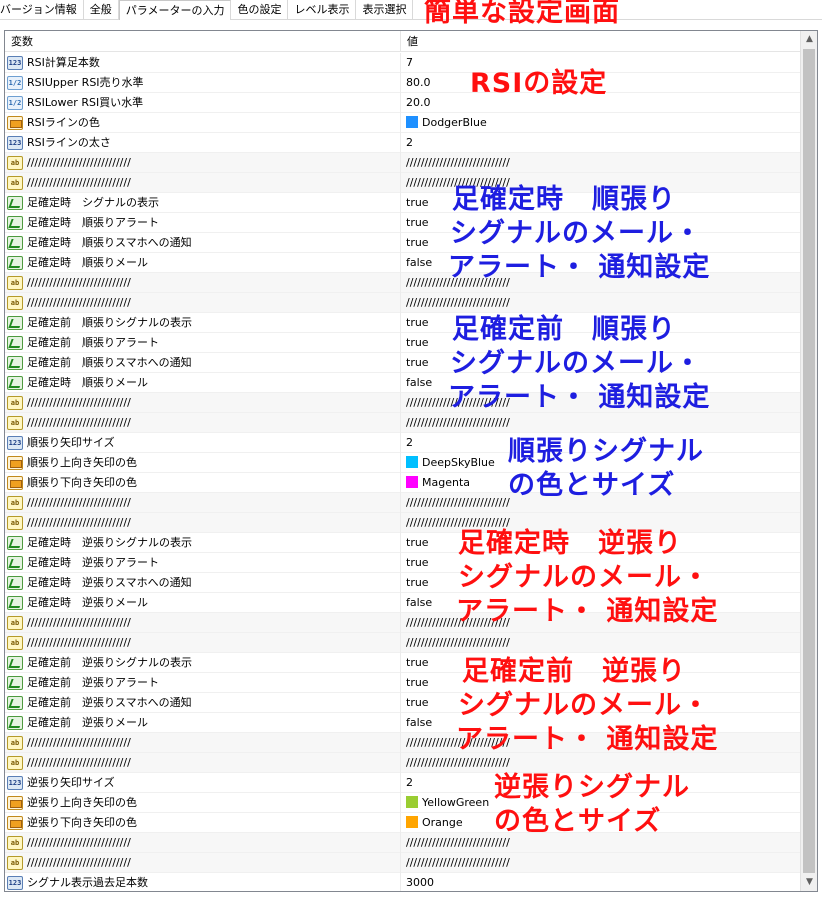 The width and height of the screenshot is (822, 897). What do you see at coordinates (402, 83) in the screenshot?
I see `table-row: 1/2 RSIUpper RSI売り水準 80.0` at bounding box center [402, 83].